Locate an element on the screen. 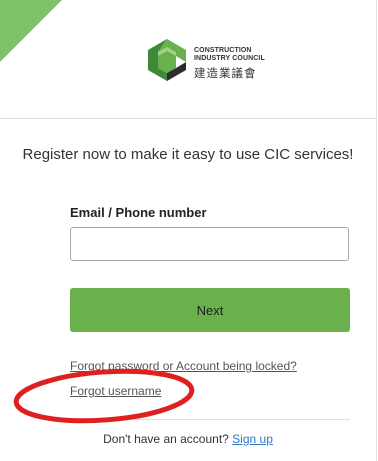 The height and width of the screenshot is (461, 378). signup-row: Don't have an account? Sign up is located at coordinates (188, 439).